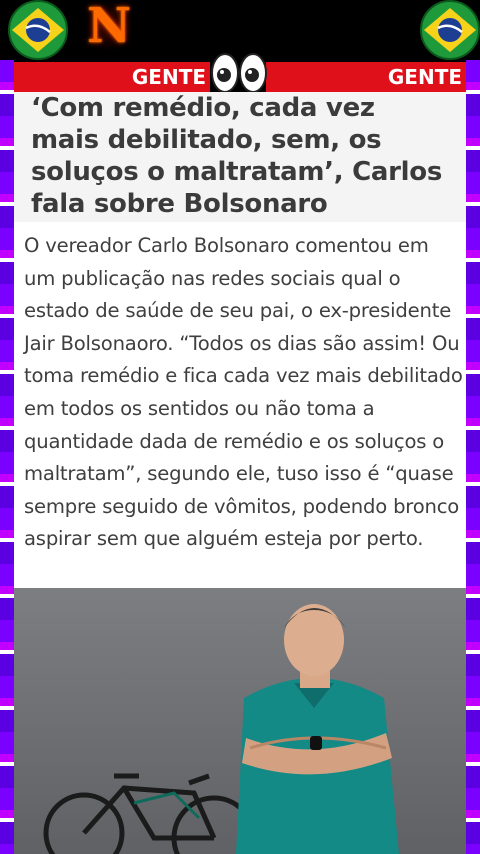  I want to click on right-decorative-strip, so click(473, 457).